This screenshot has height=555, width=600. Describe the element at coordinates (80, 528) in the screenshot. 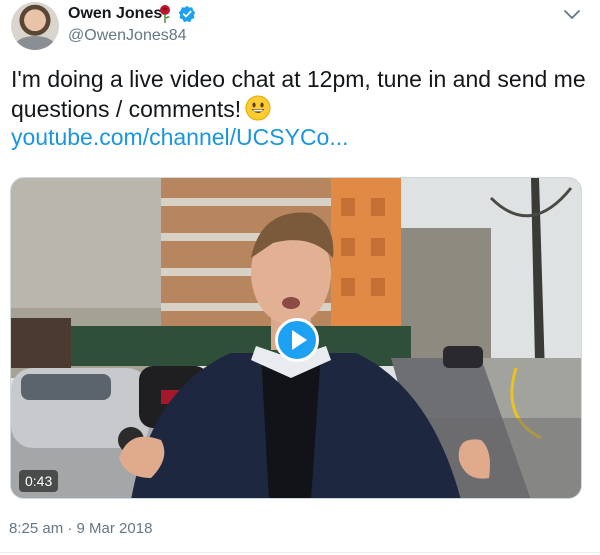

I see `tweet-timestamp: 8:25 am · 9 Mar 2018` at that location.